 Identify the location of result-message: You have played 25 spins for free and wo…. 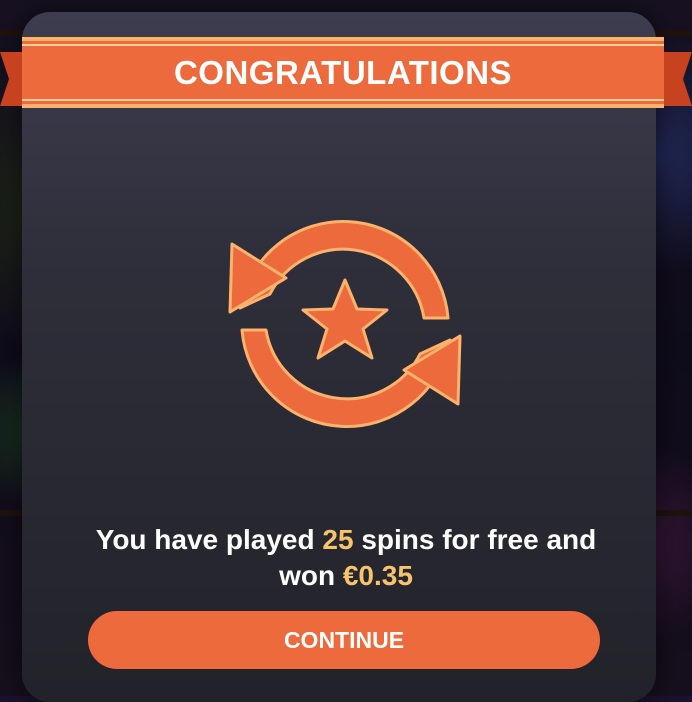
(346, 558).